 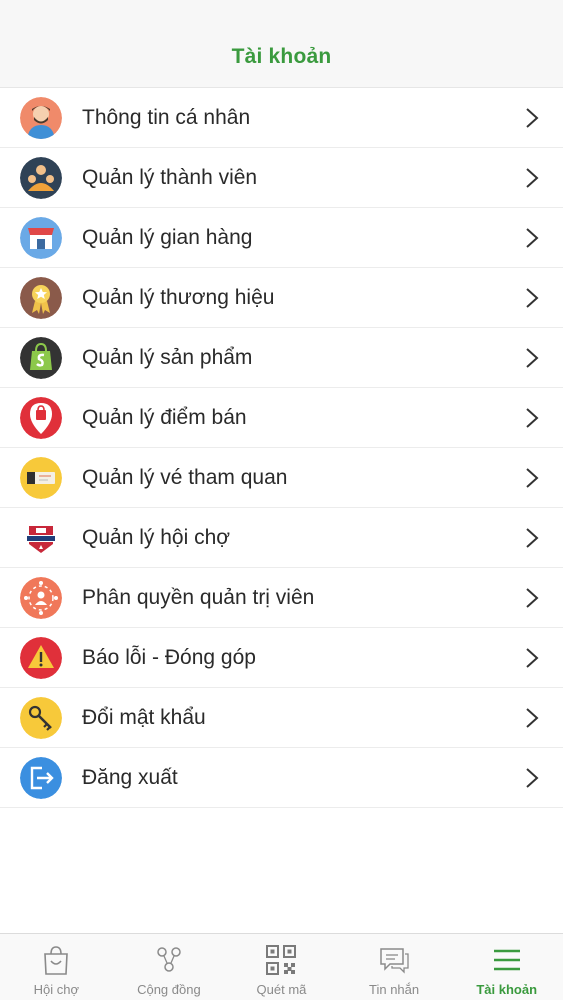 What do you see at coordinates (167, 357) in the screenshot?
I see `menu-item-label: Quản lý sản phẩm` at bounding box center [167, 357].